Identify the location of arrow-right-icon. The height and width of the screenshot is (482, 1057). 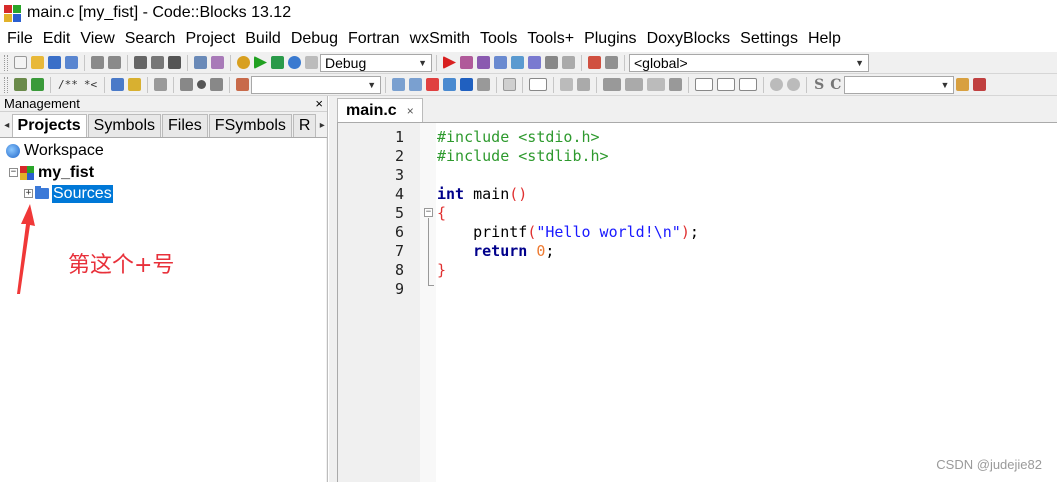
(416, 84).